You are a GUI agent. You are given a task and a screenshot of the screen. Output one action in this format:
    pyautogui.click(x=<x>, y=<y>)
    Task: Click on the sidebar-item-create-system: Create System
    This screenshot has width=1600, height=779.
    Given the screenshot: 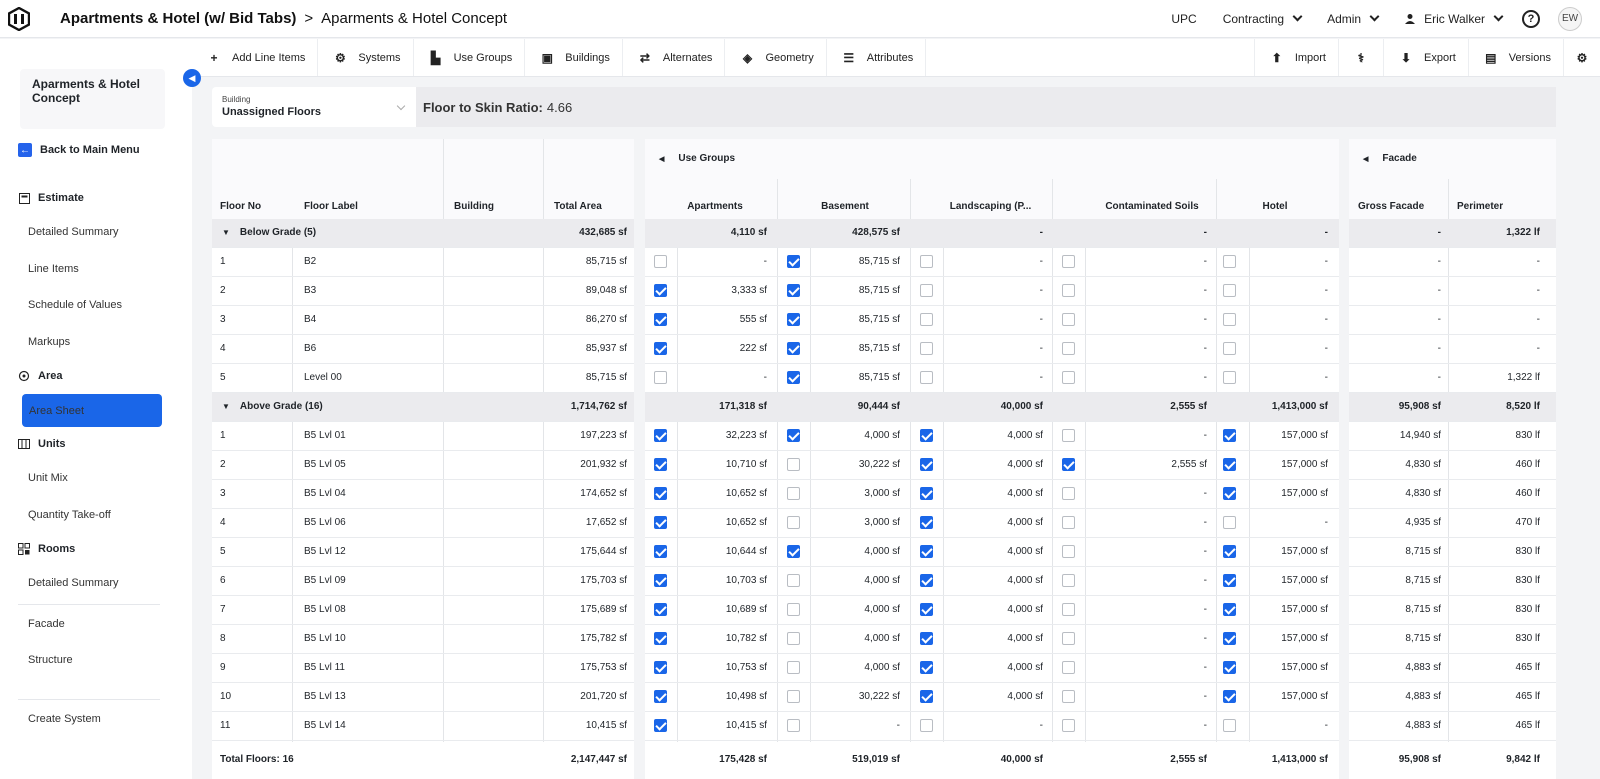 What is the action you would take?
    pyautogui.click(x=64, y=719)
    